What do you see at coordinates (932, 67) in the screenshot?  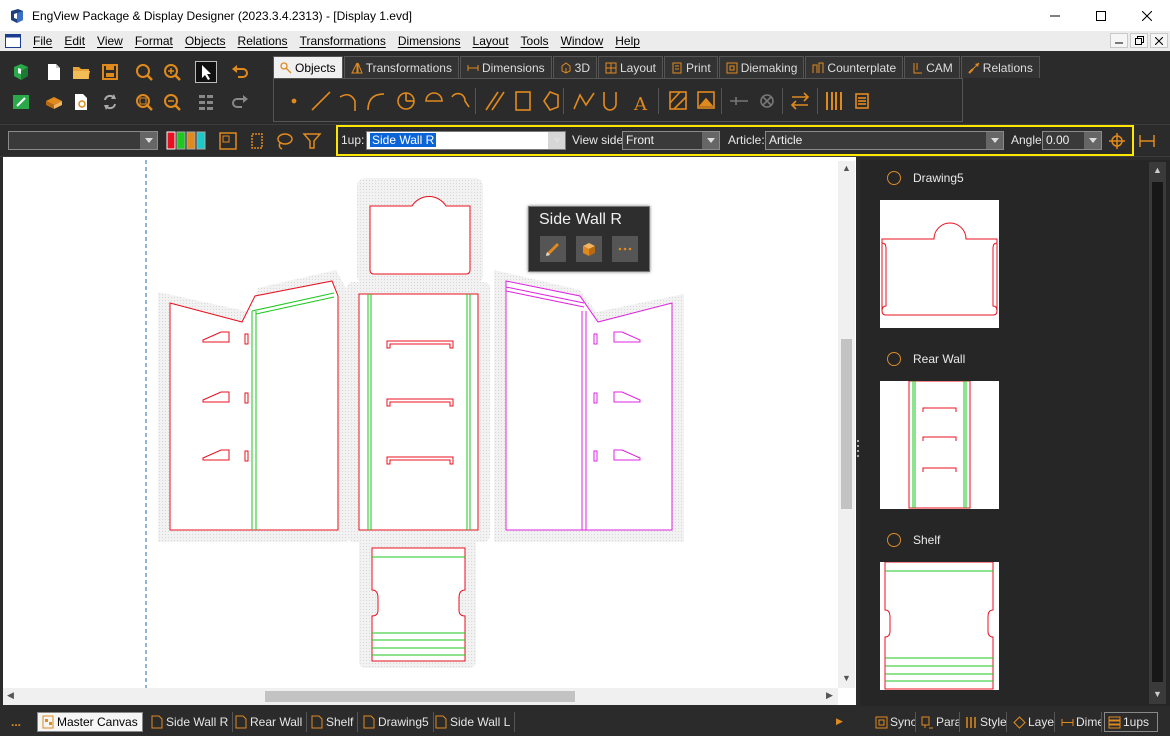 I see `tab-cam: CAM` at bounding box center [932, 67].